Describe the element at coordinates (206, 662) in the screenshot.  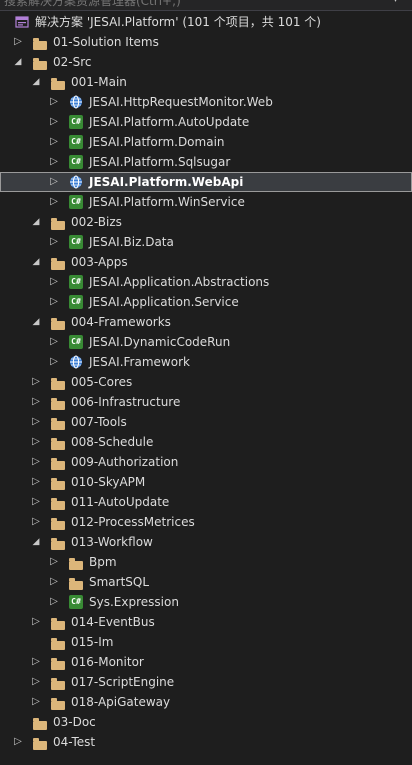
I see `tree-row-folder-016-monitor: ▷ 016-Monitor` at that location.